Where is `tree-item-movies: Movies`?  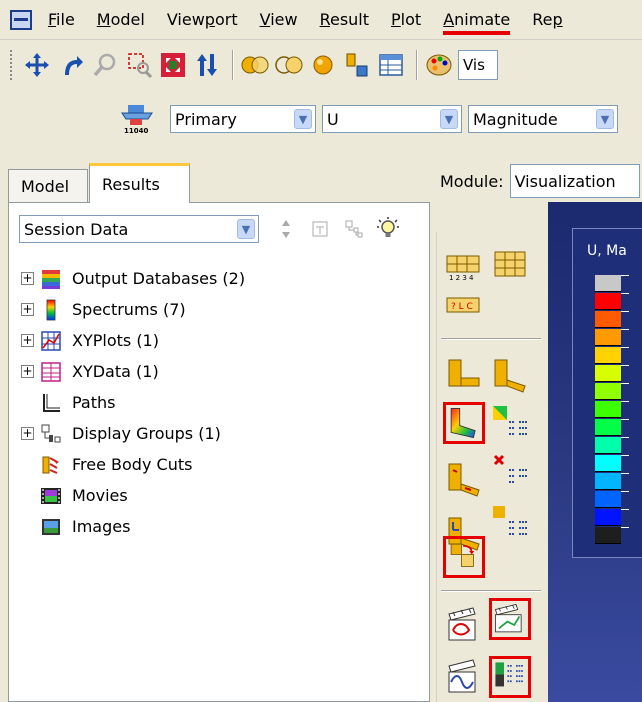 tree-item-movies: Movies is located at coordinates (133, 495).